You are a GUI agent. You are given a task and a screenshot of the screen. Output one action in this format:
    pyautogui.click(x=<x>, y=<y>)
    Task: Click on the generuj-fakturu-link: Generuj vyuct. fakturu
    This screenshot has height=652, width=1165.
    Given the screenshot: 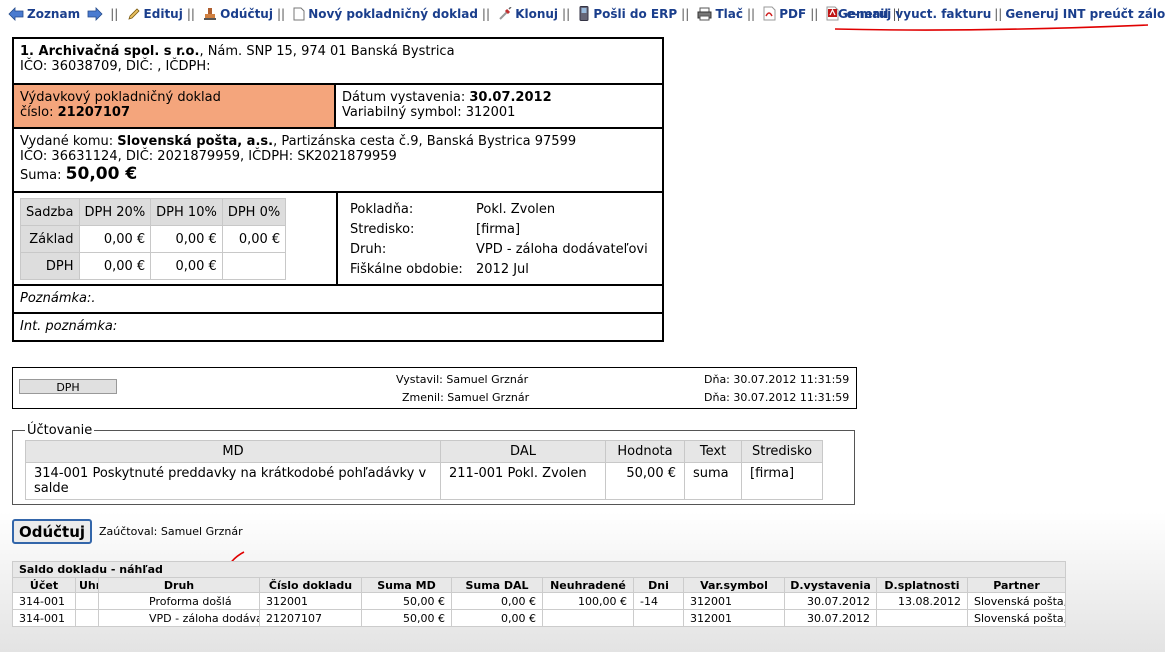 What is the action you would take?
    pyautogui.click(x=914, y=14)
    